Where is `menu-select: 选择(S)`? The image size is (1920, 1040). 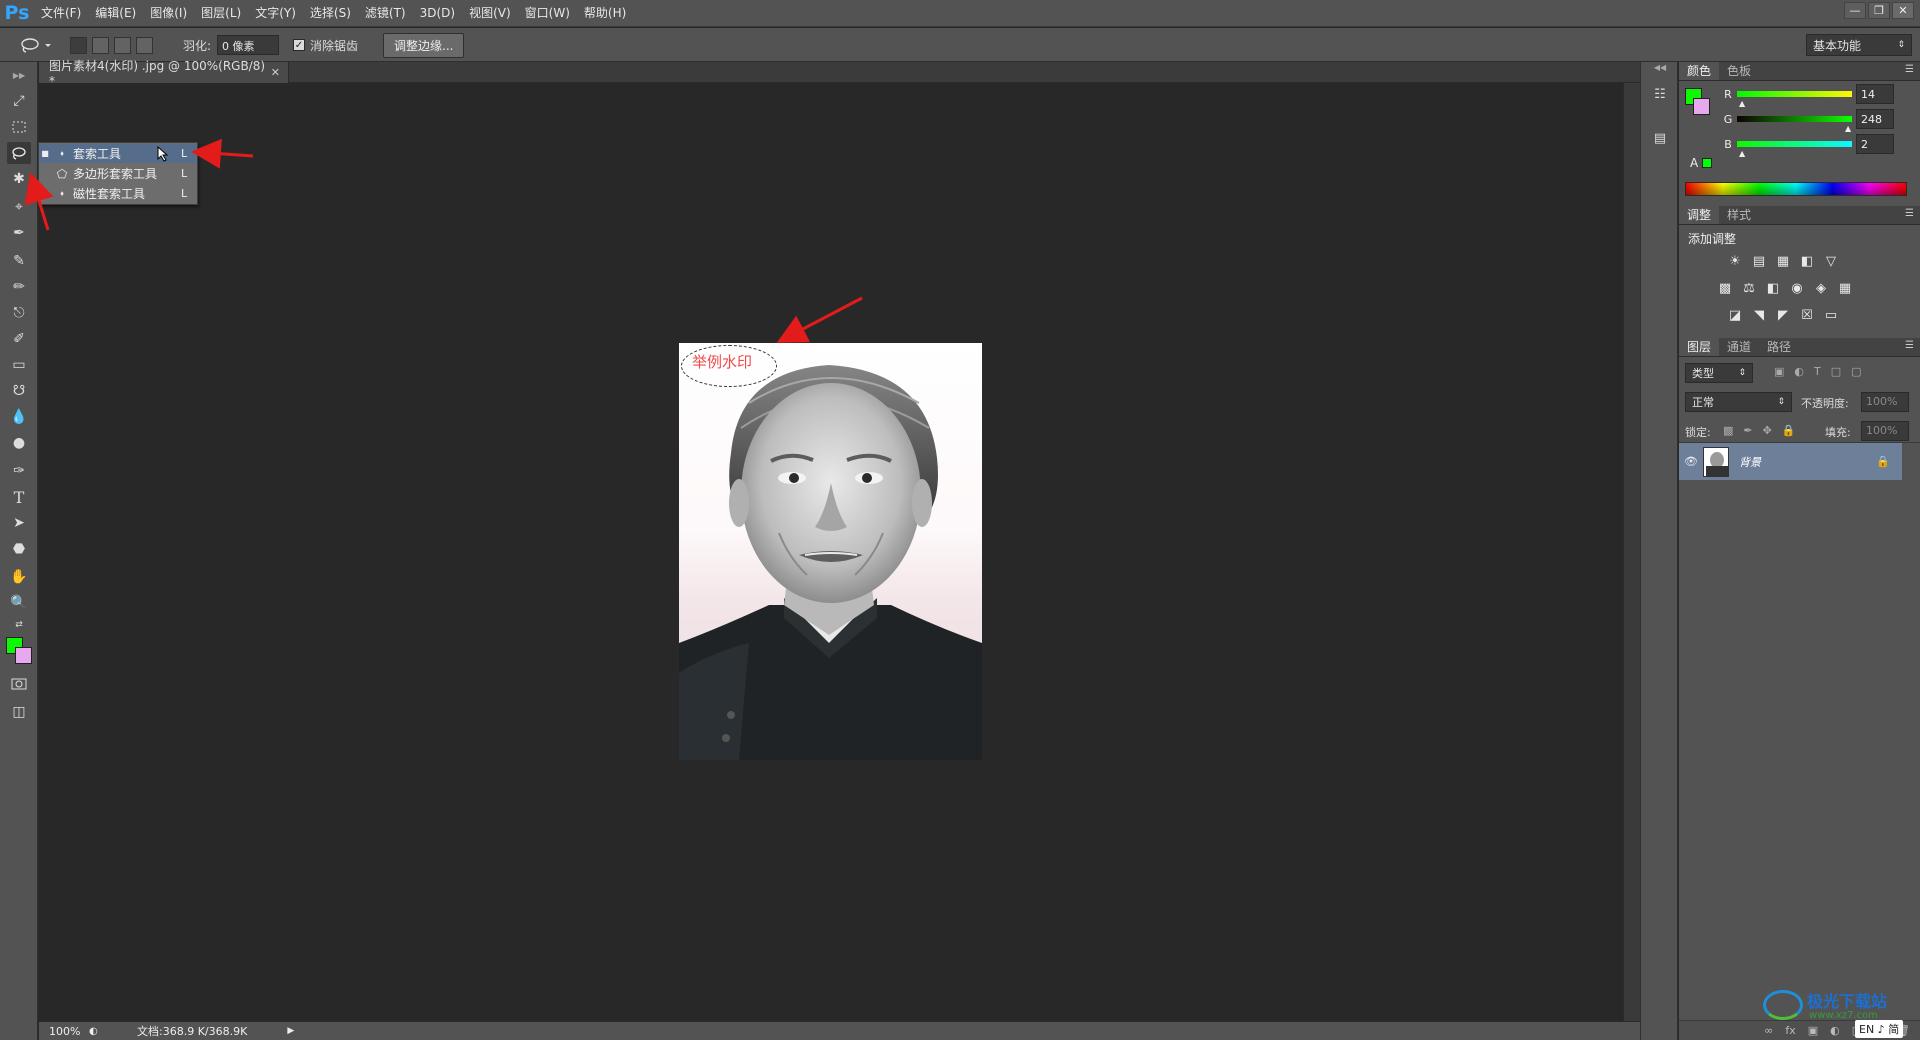
menu-select: 选择(S) is located at coordinates (330, 13).